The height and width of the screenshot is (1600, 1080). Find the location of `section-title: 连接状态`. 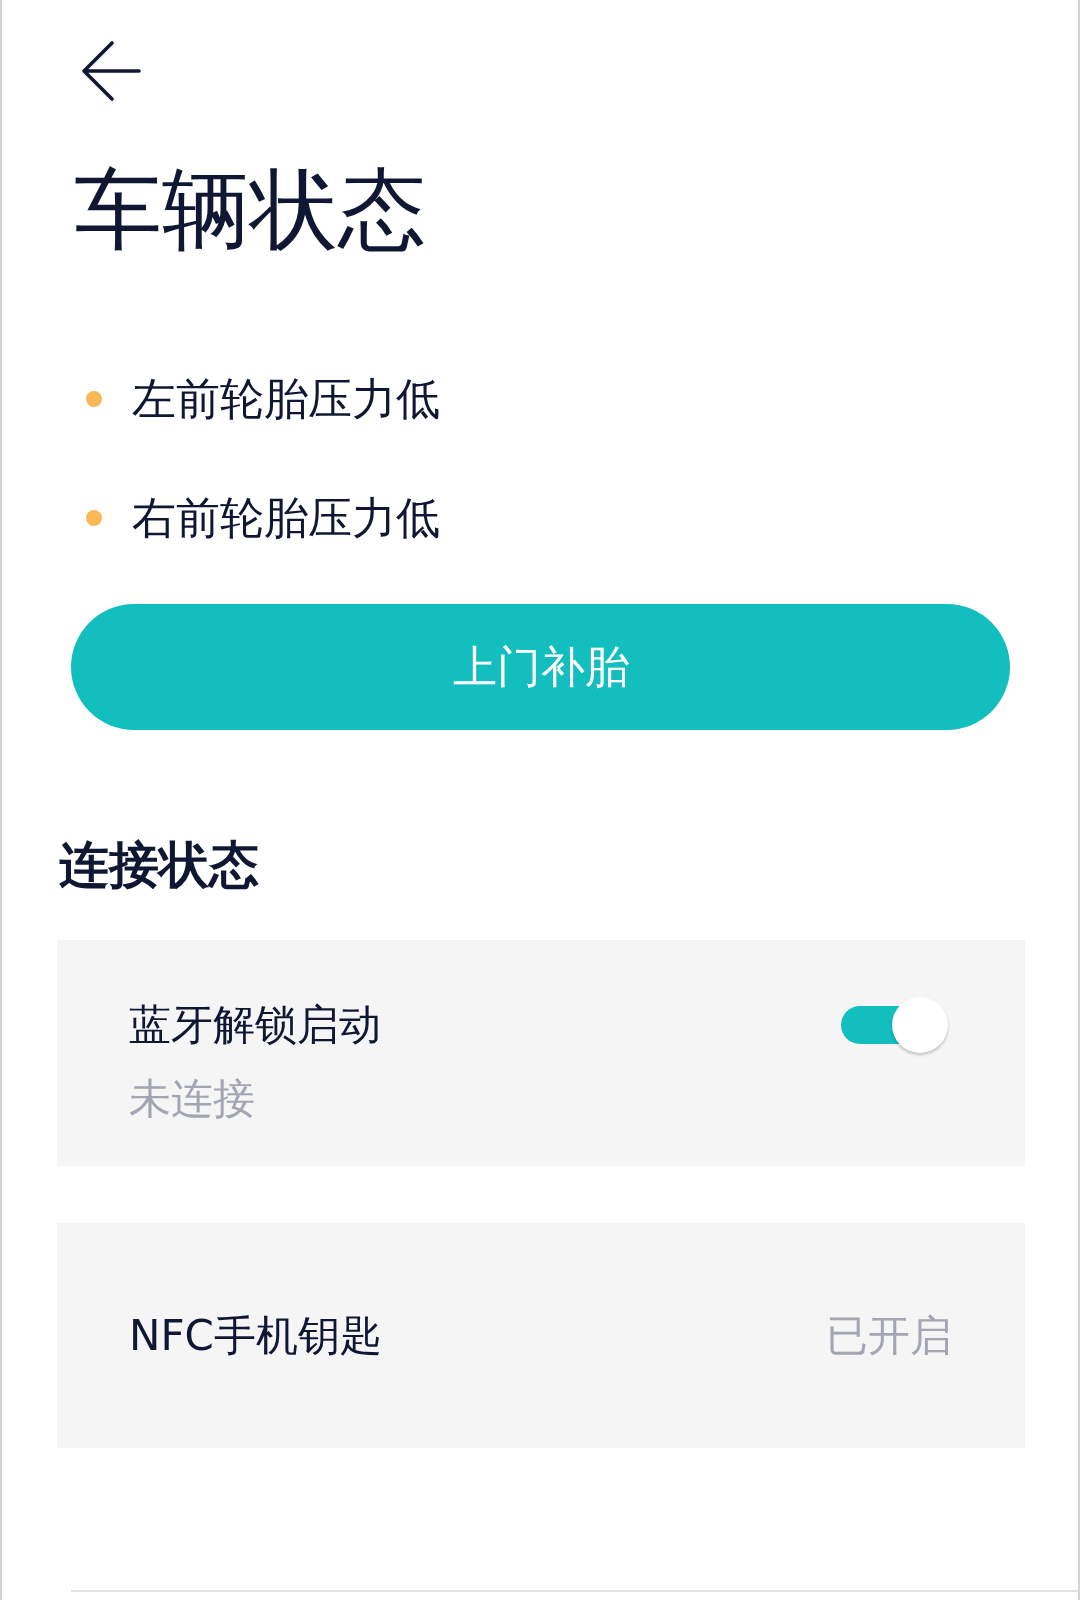

section-title: 连接状态 is located at coordinates (159, 865).